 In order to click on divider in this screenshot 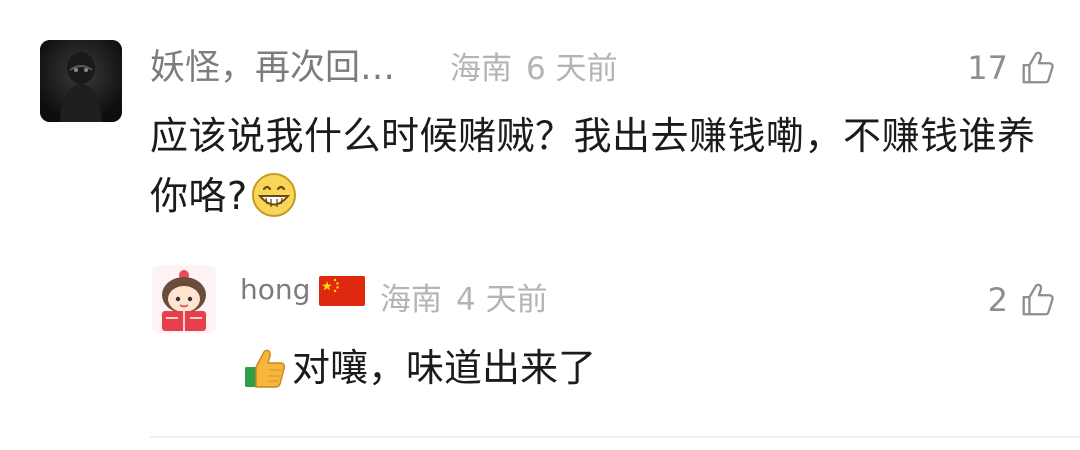, I will do `click(615, 437)`.